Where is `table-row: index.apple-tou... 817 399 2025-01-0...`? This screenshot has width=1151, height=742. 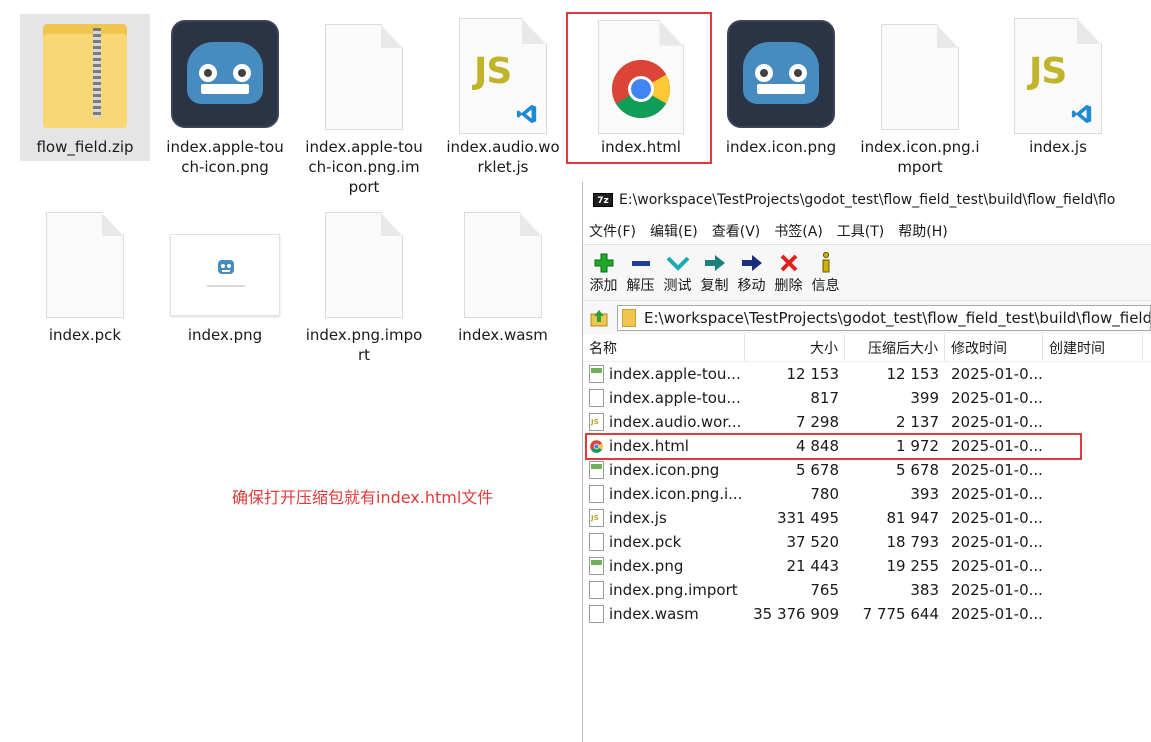 table-row: index.apple-tou... 817 399 2025-01-0... is located at coordinates (867, 398).